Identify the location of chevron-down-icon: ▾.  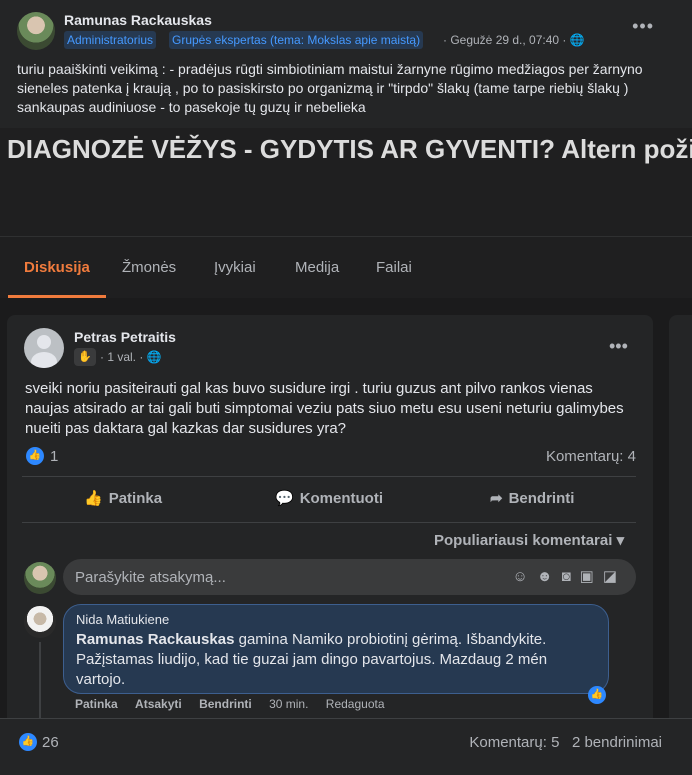
(620, 540).